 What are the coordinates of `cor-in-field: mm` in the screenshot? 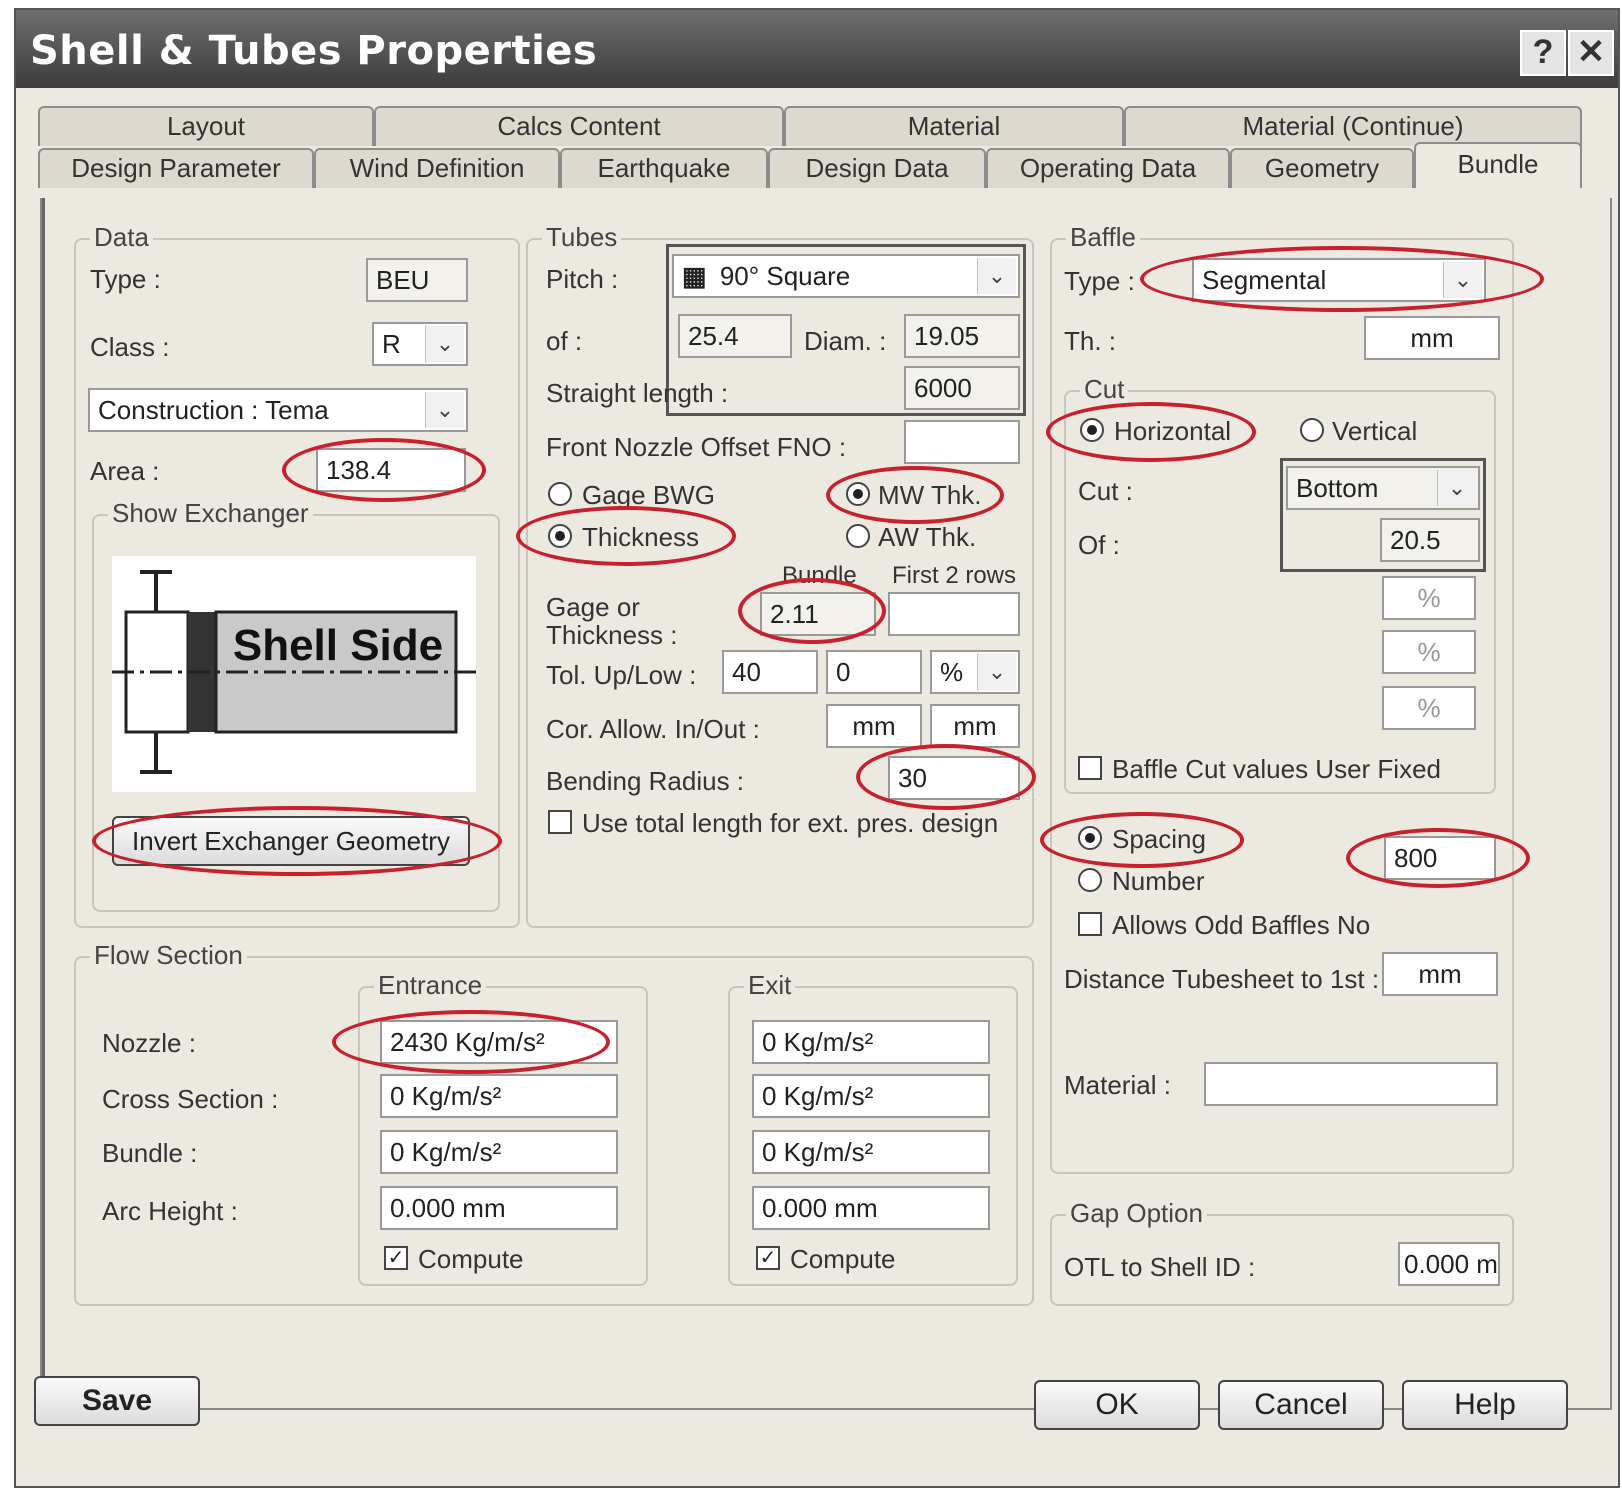 It's located at (874, 726).